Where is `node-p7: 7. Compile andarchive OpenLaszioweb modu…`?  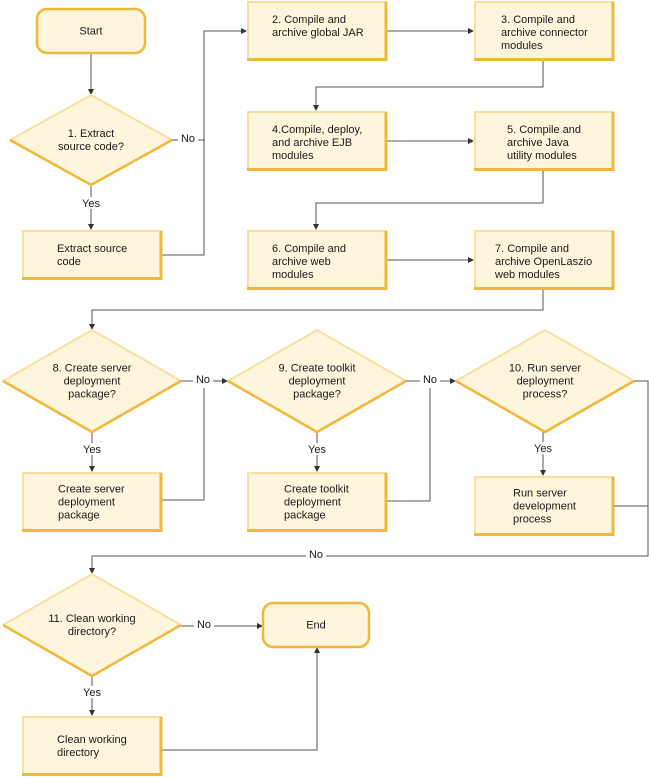
node-p7: 7. Compile andarchive OpenLaszioweb modu… is located at coordinates (544, 260).